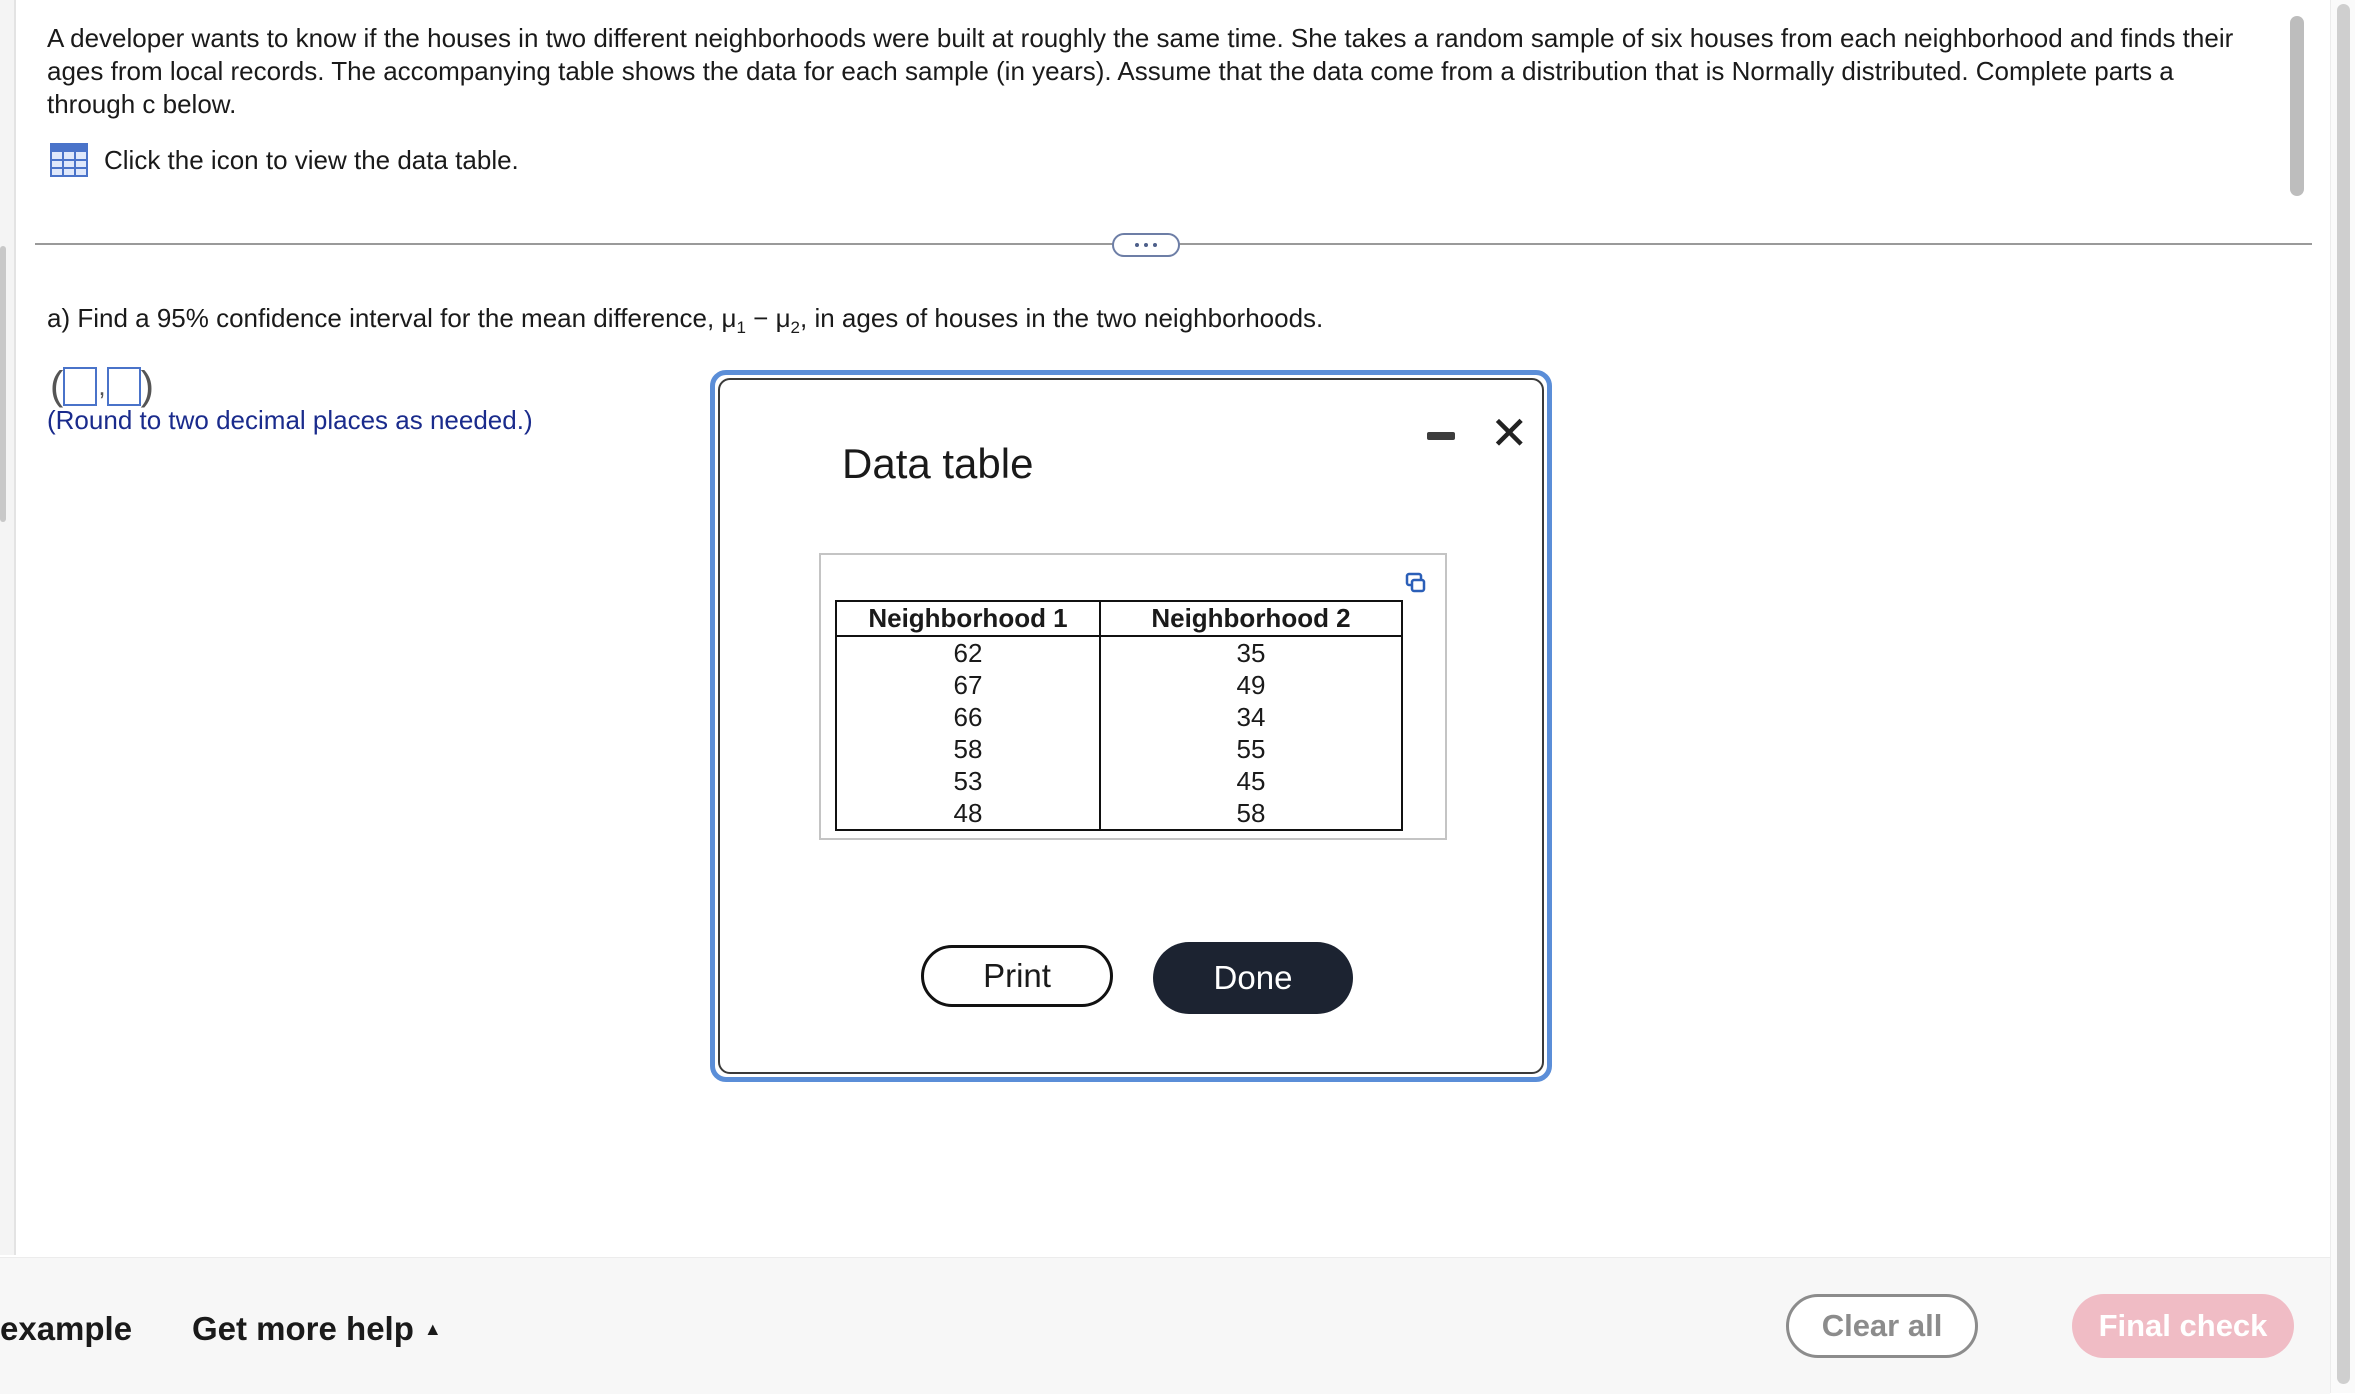  What do you see at coordinates (3, 384) in the screenshot?
I see `left-scrollbar-thumb` at bounding box center [3, 384].